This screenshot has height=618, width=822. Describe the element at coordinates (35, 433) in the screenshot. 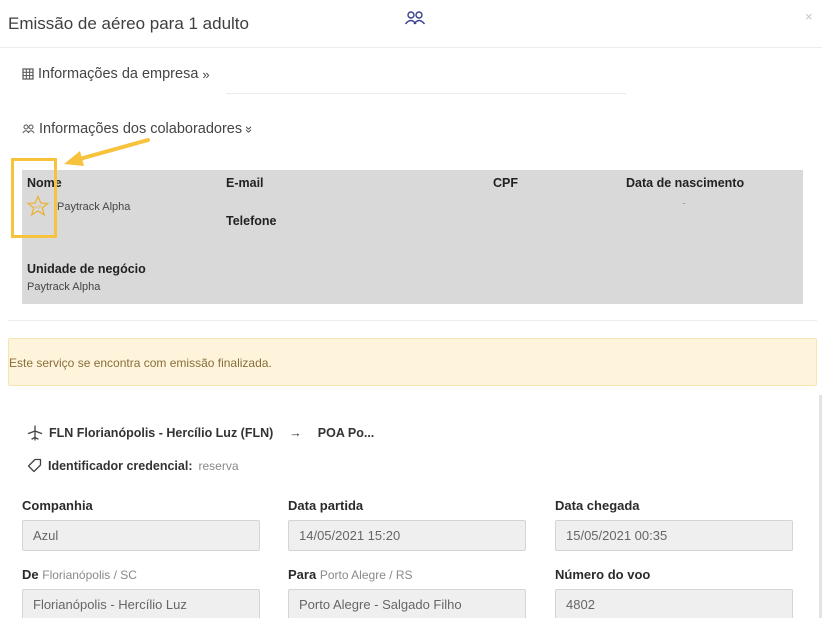

I see `plane-icon` at that location.